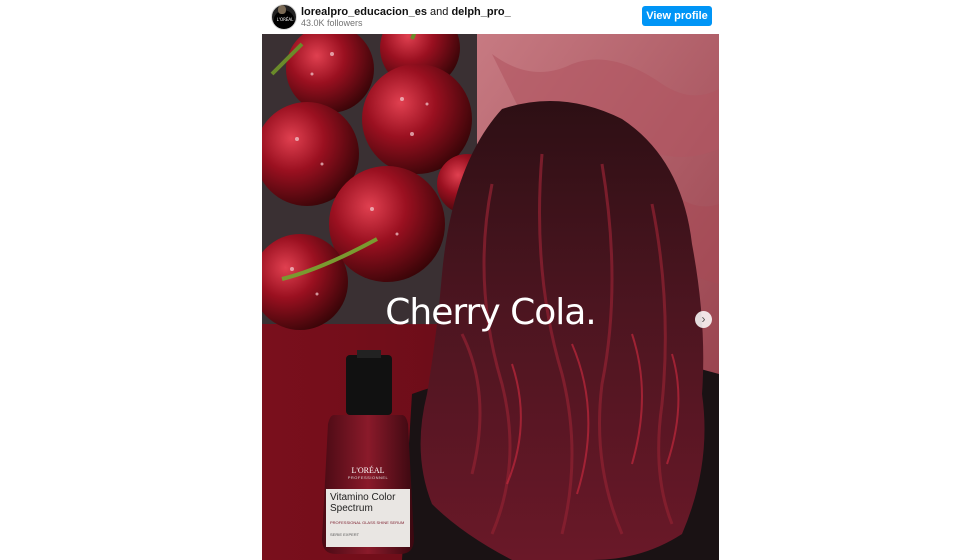 The width and height of the screenshot is (980, 560). What do you see at coordinates (351, 508) in the screenshot?
I see `product-name-line2: Spectrum` at bounding box center [351, 508].